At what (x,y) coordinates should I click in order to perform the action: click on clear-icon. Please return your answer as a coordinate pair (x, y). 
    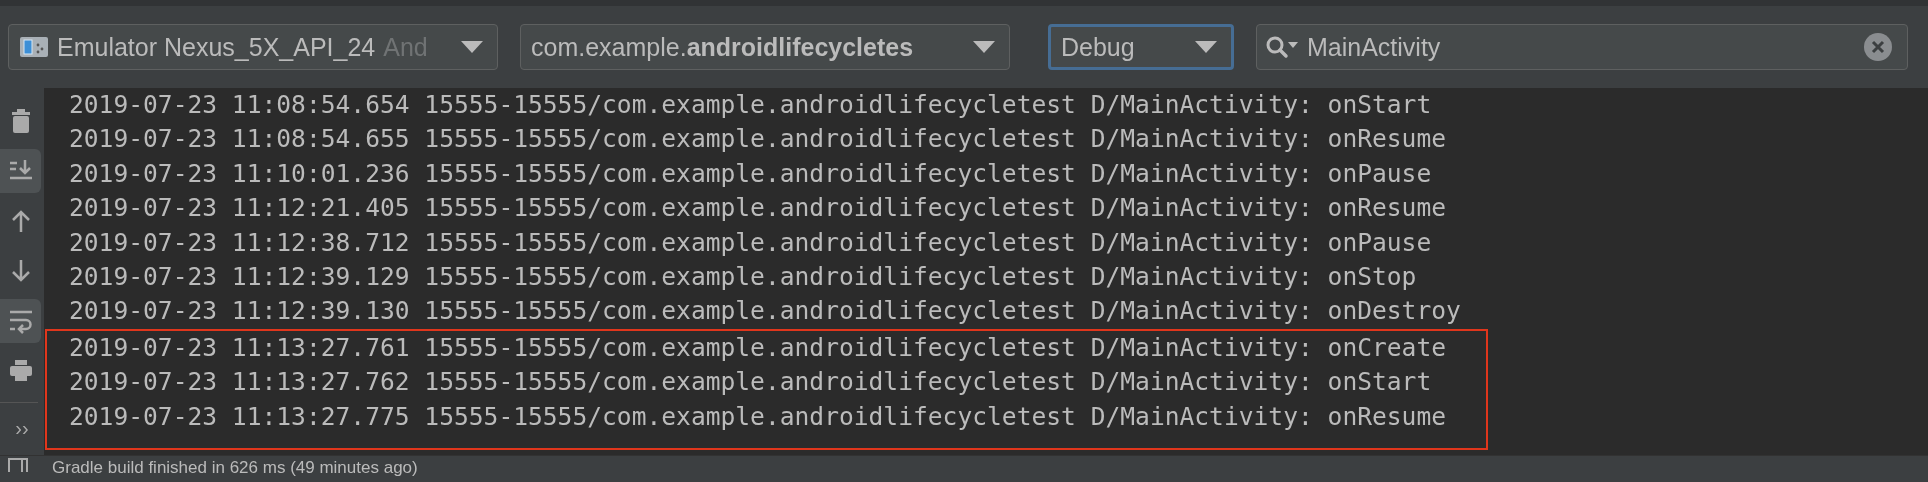
    Looking at the image, I should click on (1878, 47).